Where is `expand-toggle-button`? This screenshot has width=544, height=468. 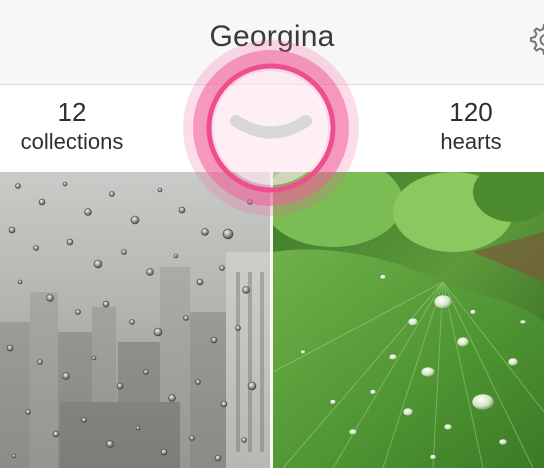 expand-toggle-button is located at coordinates (271, 128).